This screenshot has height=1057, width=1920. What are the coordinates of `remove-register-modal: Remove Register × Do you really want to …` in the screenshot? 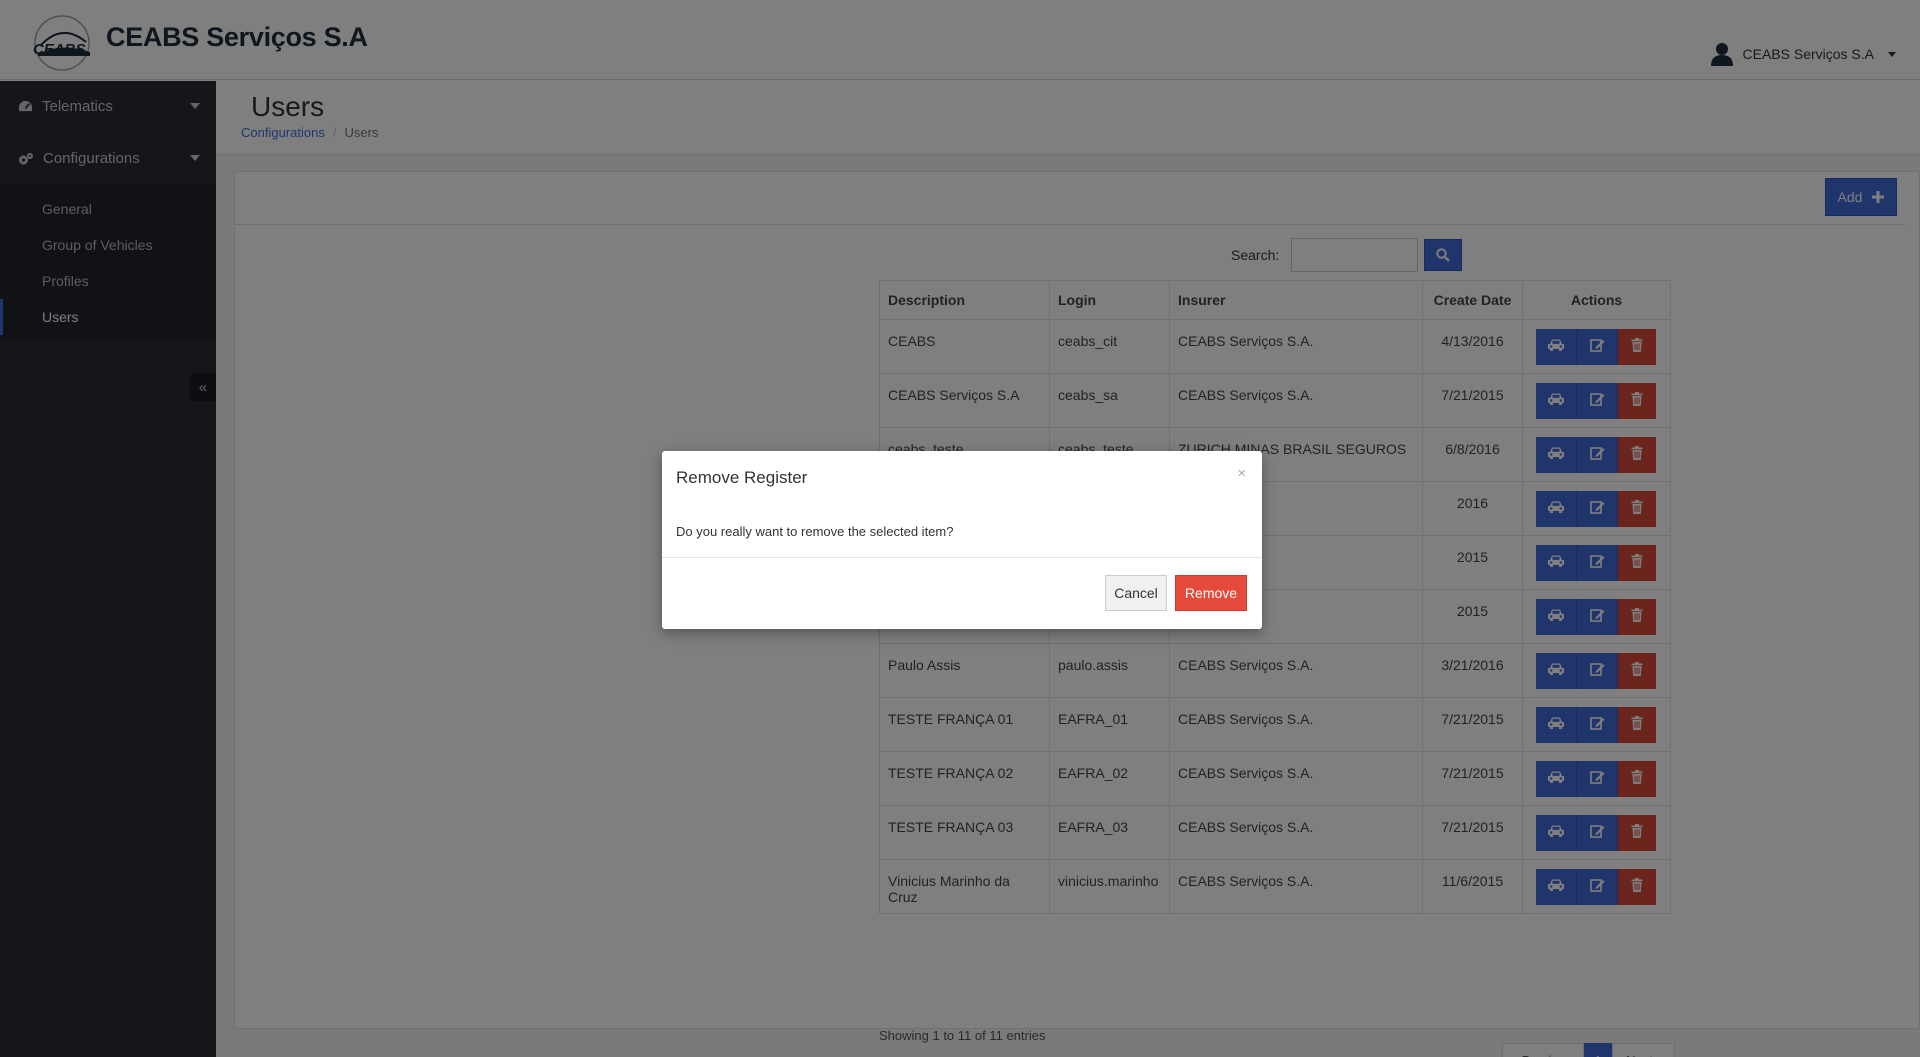 It's located at (962, 540).